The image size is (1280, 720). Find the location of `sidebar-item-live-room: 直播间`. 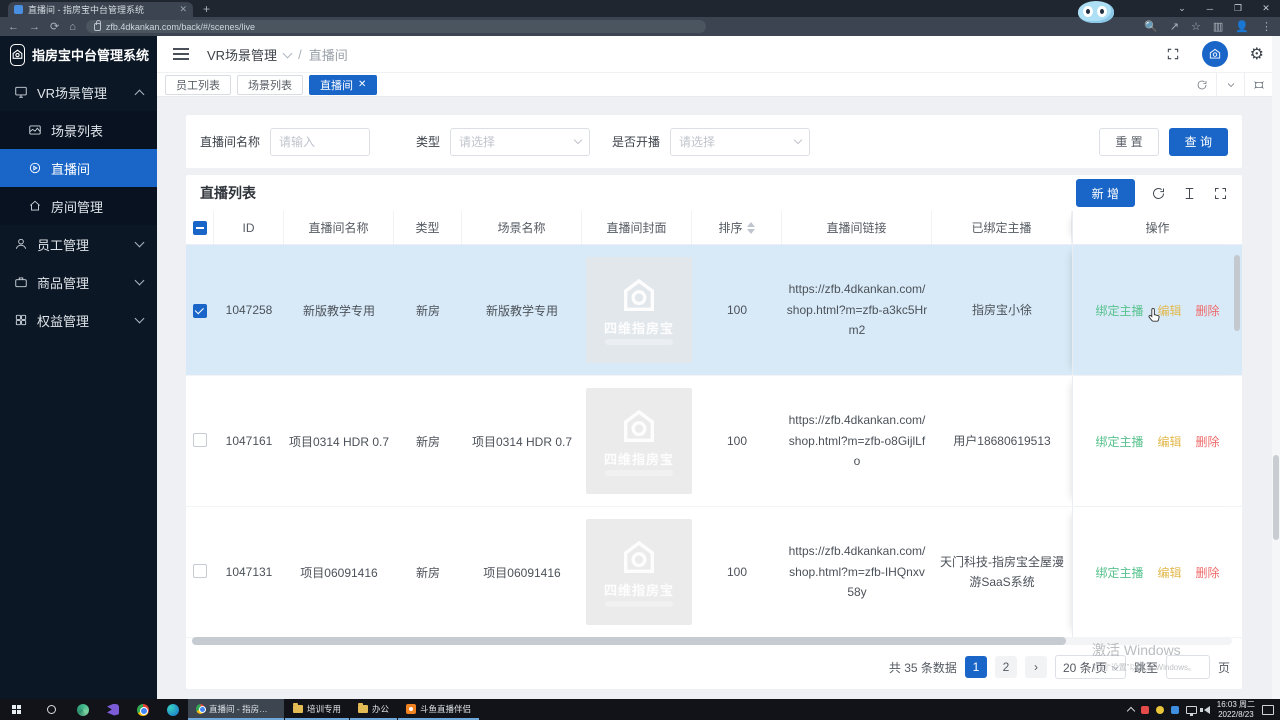

sidebar-item-live-room: 直播间 is located at coordinates (78, 168).